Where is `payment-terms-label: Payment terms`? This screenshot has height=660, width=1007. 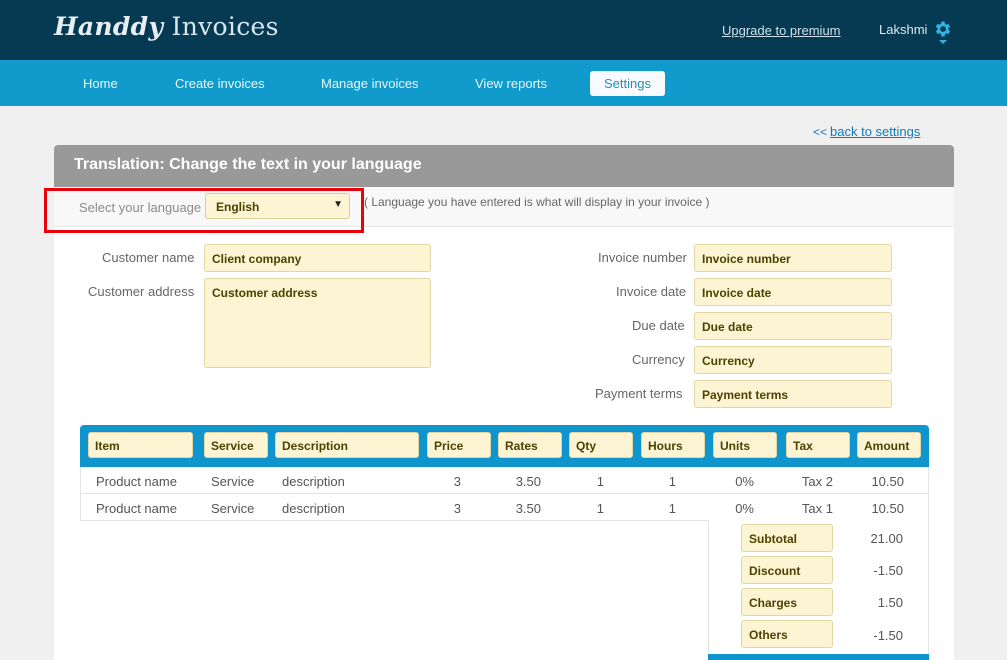 payment-terms-label: Payment terms is located at coordinates (639, 393).